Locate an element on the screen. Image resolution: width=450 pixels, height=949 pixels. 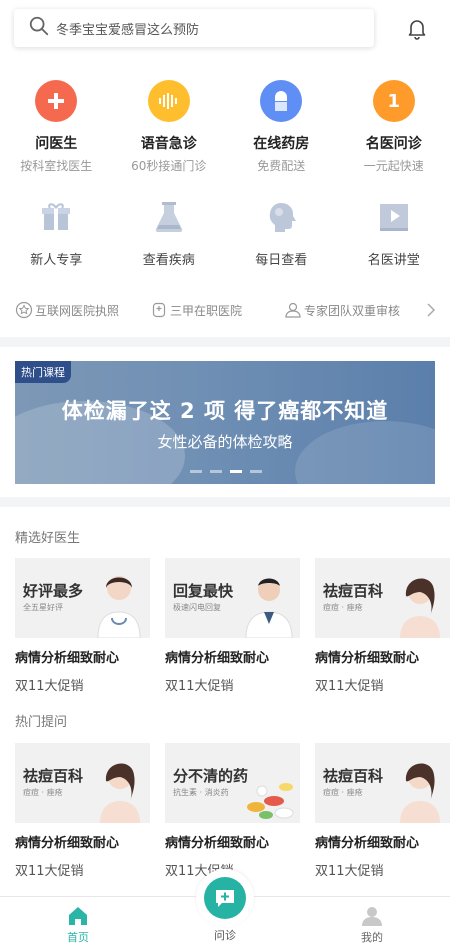
service-subtitle: 60秒接通门诊 is located at coordinates (169, 166).